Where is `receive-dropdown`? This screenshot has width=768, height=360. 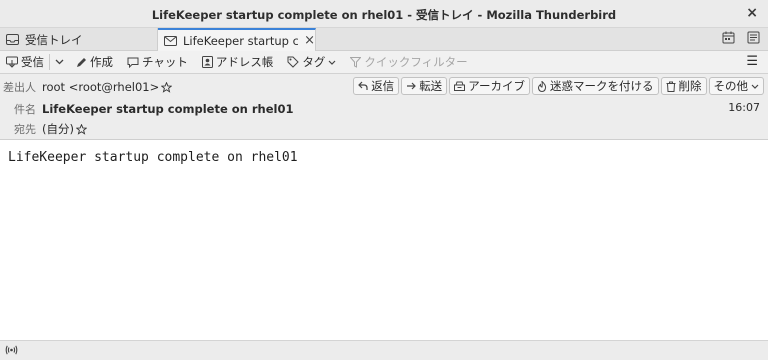 receive-dropdown is located at coordinates (59, 62).